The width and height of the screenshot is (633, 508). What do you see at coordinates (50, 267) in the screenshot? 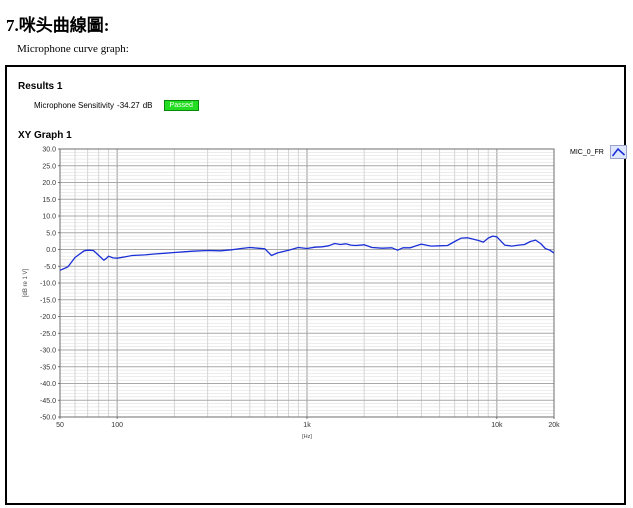
I see `y-tick-label: -5.0` at bounding box center [50, 267].